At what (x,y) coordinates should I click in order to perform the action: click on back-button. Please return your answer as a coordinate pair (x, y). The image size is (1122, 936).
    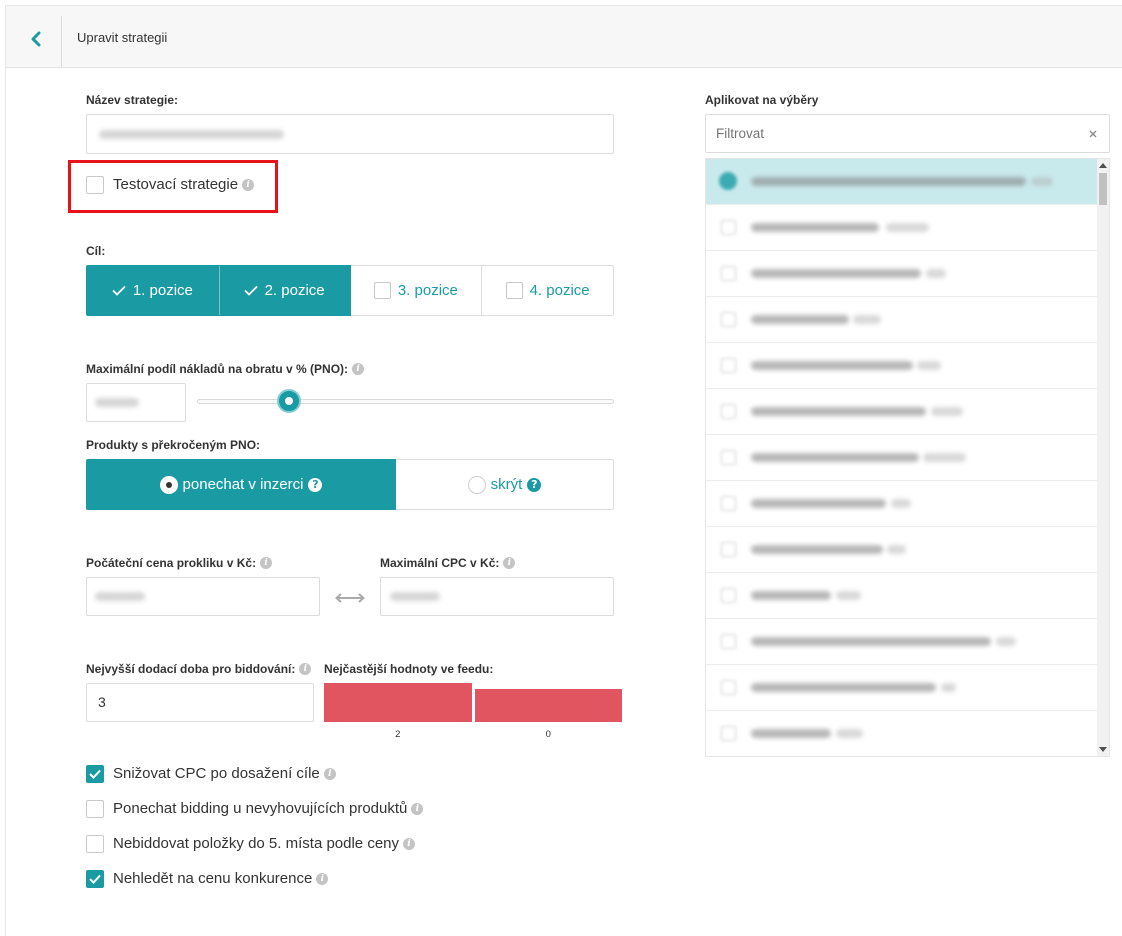
    Looking at the image, I should click on (34, 36).